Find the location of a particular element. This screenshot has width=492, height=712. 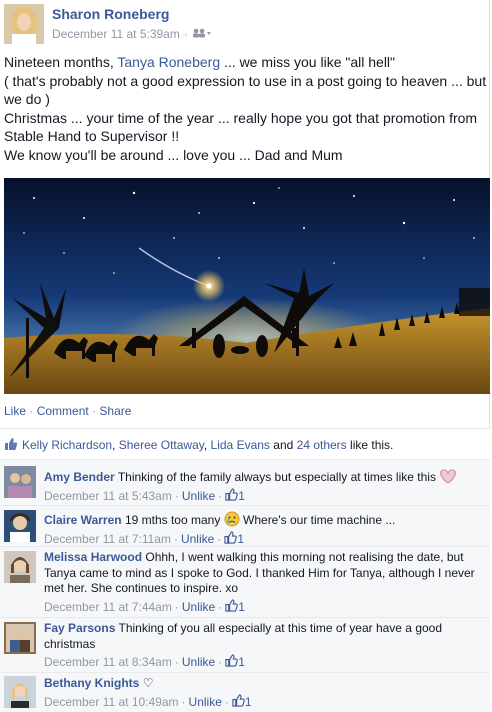

likes-suffix: like this. is located at coordinates (372, 445).